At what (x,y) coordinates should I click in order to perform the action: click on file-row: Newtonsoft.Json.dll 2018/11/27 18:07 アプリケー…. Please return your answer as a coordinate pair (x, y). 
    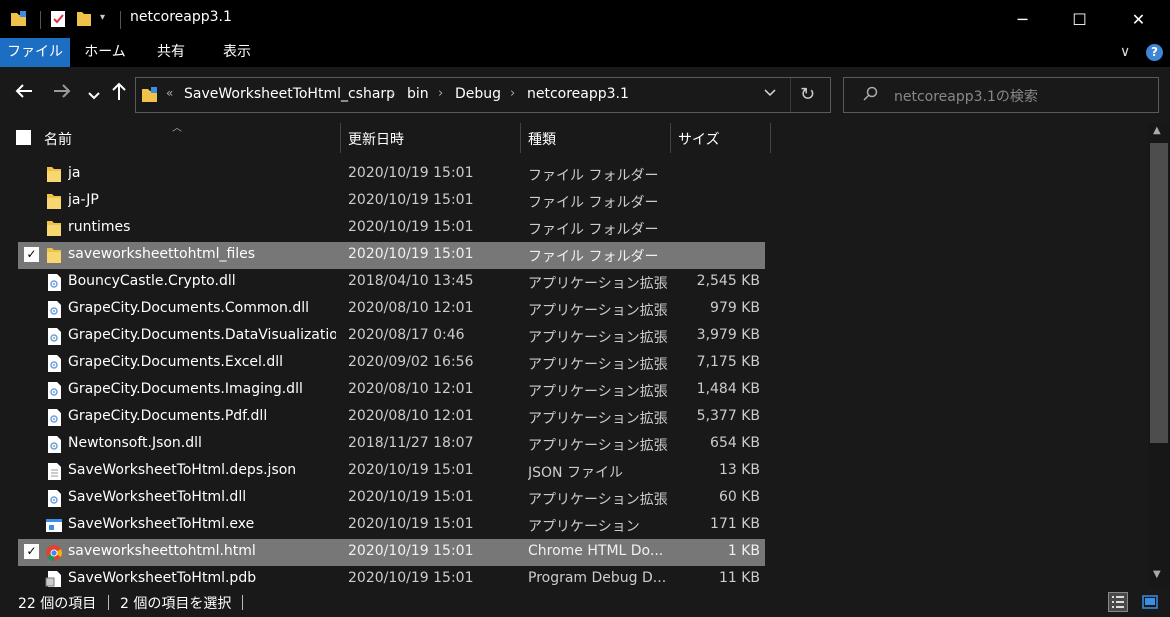
    Looking at the image, I should click on (391, 444).